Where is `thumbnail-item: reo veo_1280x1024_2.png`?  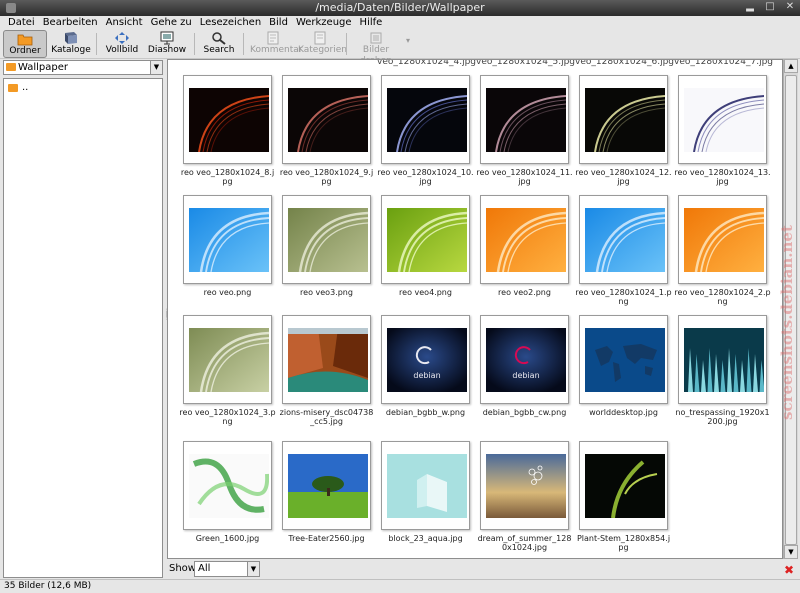
thumbnail-item: reo veo_1280x1024_2.png is located at coordinates (722, 250).